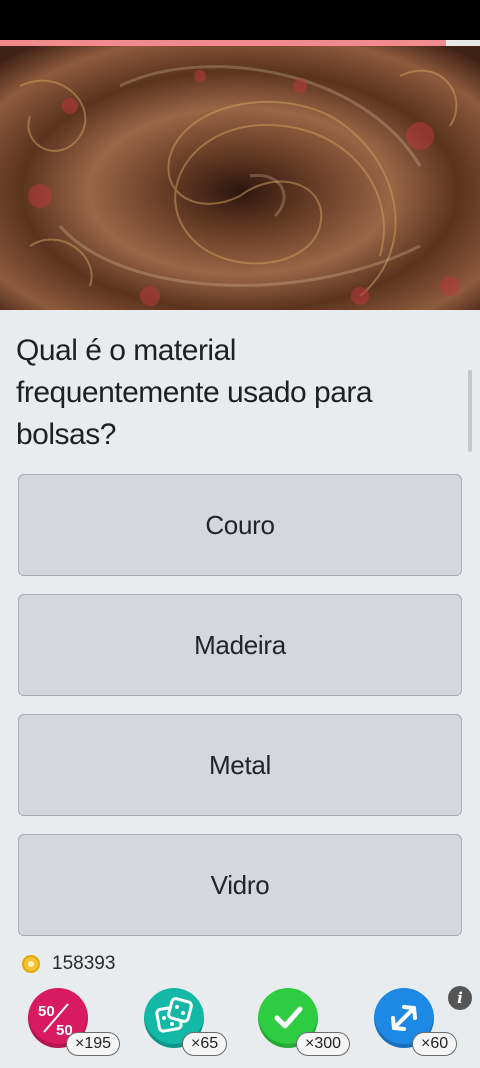  I want to click on coin-icon, so click(31, 964).